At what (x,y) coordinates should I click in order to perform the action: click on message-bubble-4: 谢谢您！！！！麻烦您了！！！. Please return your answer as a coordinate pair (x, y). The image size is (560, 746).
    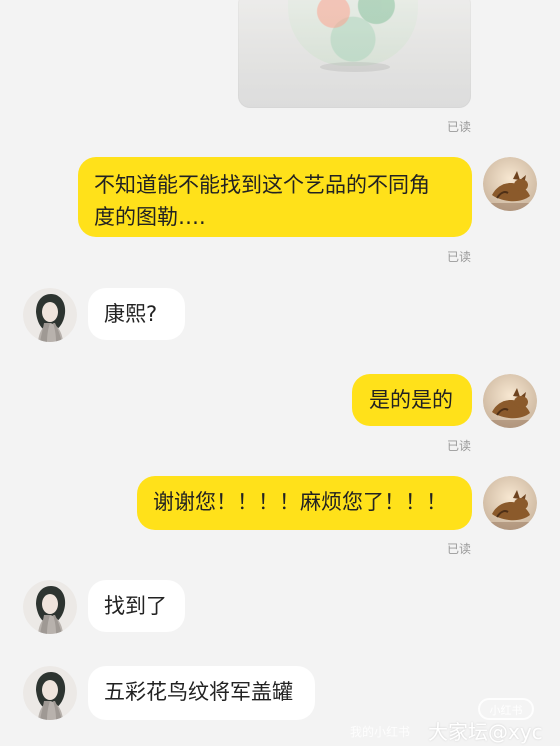
    Looking at the image, I should click on (304, 503).